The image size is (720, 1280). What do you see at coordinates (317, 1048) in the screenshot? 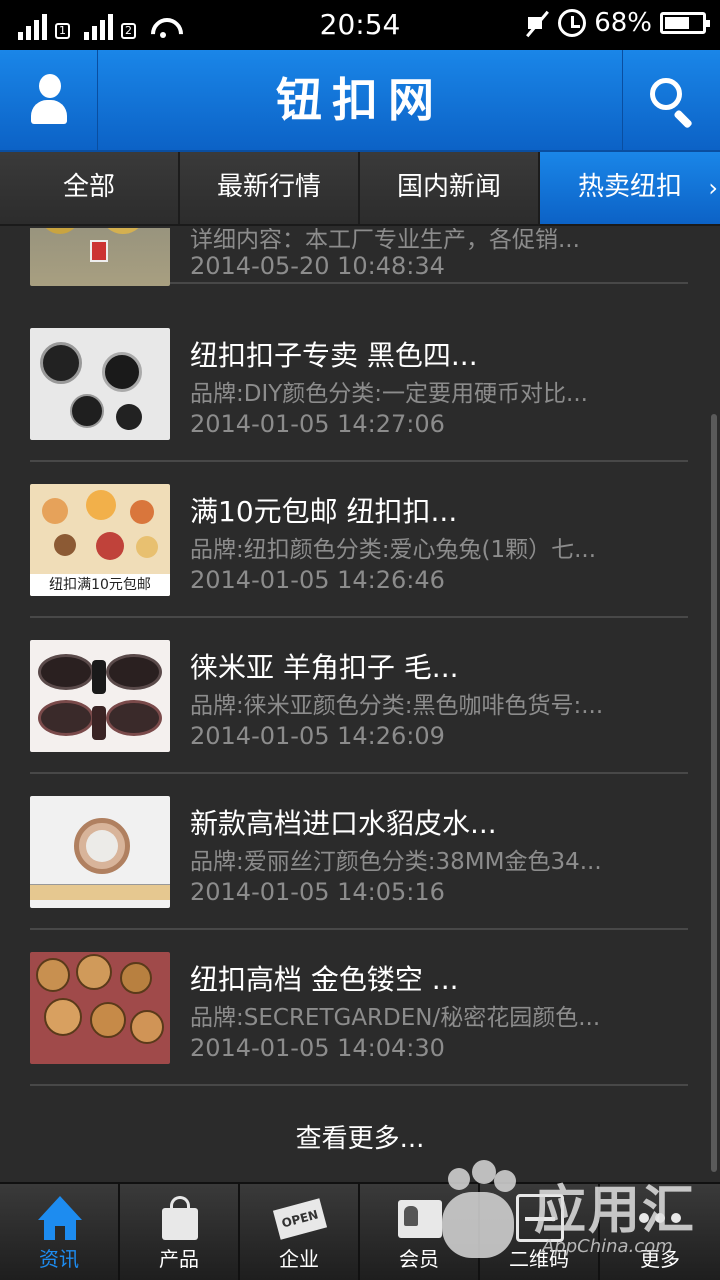
I see `item-date: 2014-01-05 14:04:30` at bounding box center [317, 1048].